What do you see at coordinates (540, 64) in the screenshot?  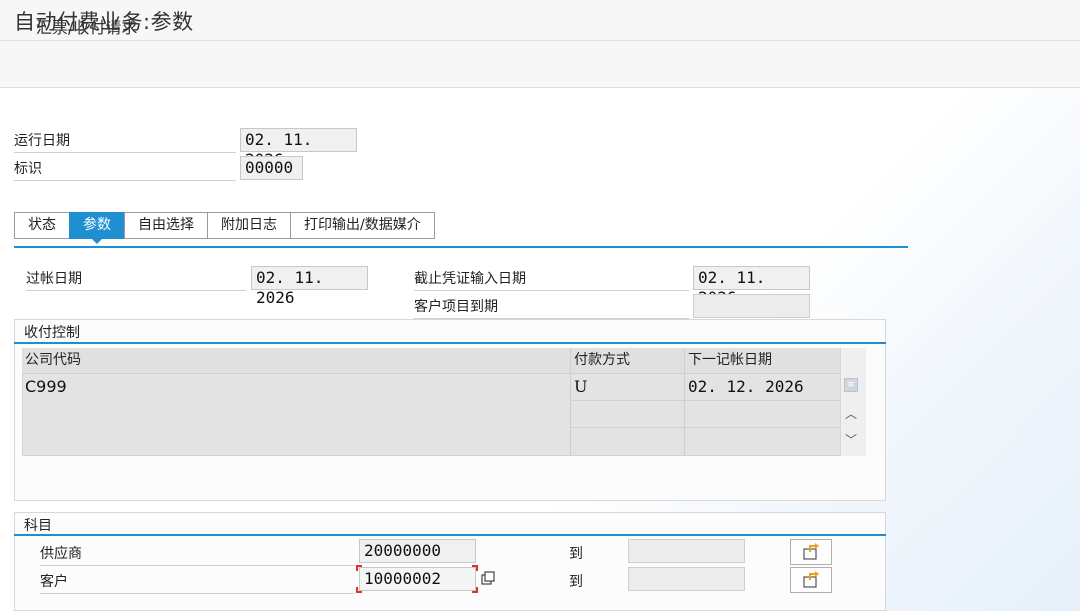 I see `application-toolbar` at bounding box center [540, 64].